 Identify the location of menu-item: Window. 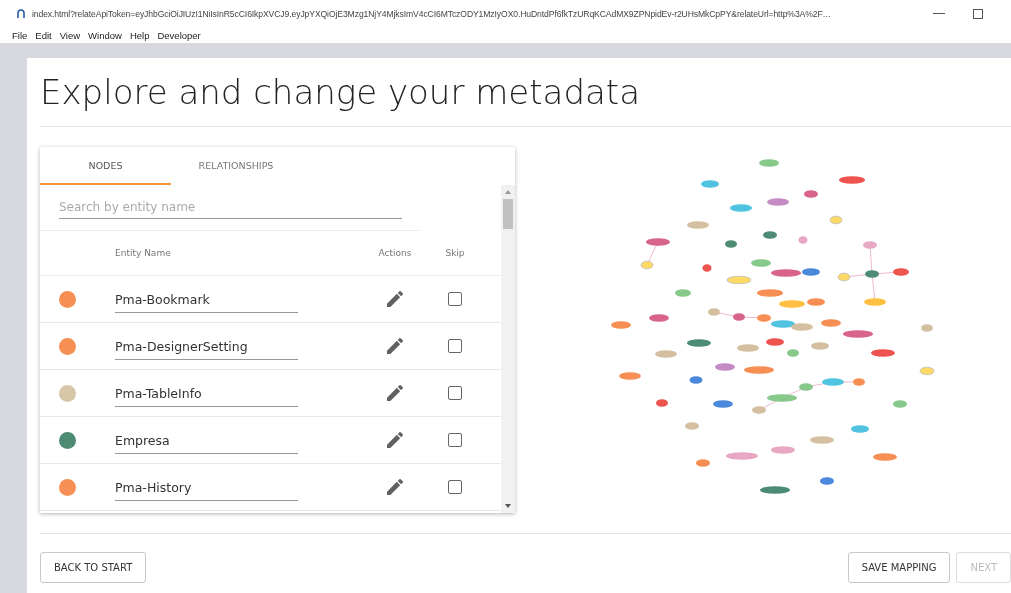
(105, 35).